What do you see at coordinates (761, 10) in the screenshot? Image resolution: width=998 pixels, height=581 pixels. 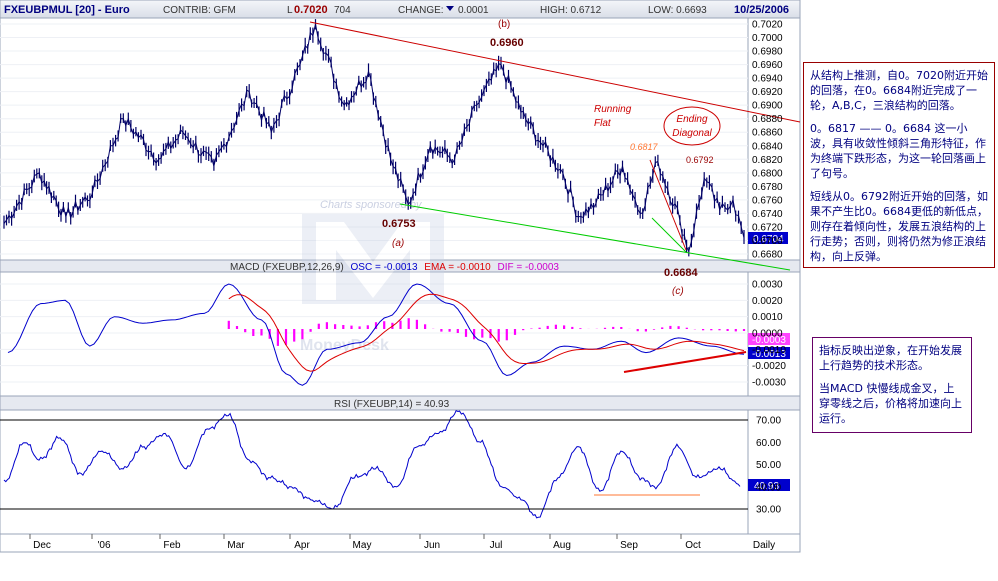 I see `header-date: 10/25/2006` at bounding box center [761, 10].